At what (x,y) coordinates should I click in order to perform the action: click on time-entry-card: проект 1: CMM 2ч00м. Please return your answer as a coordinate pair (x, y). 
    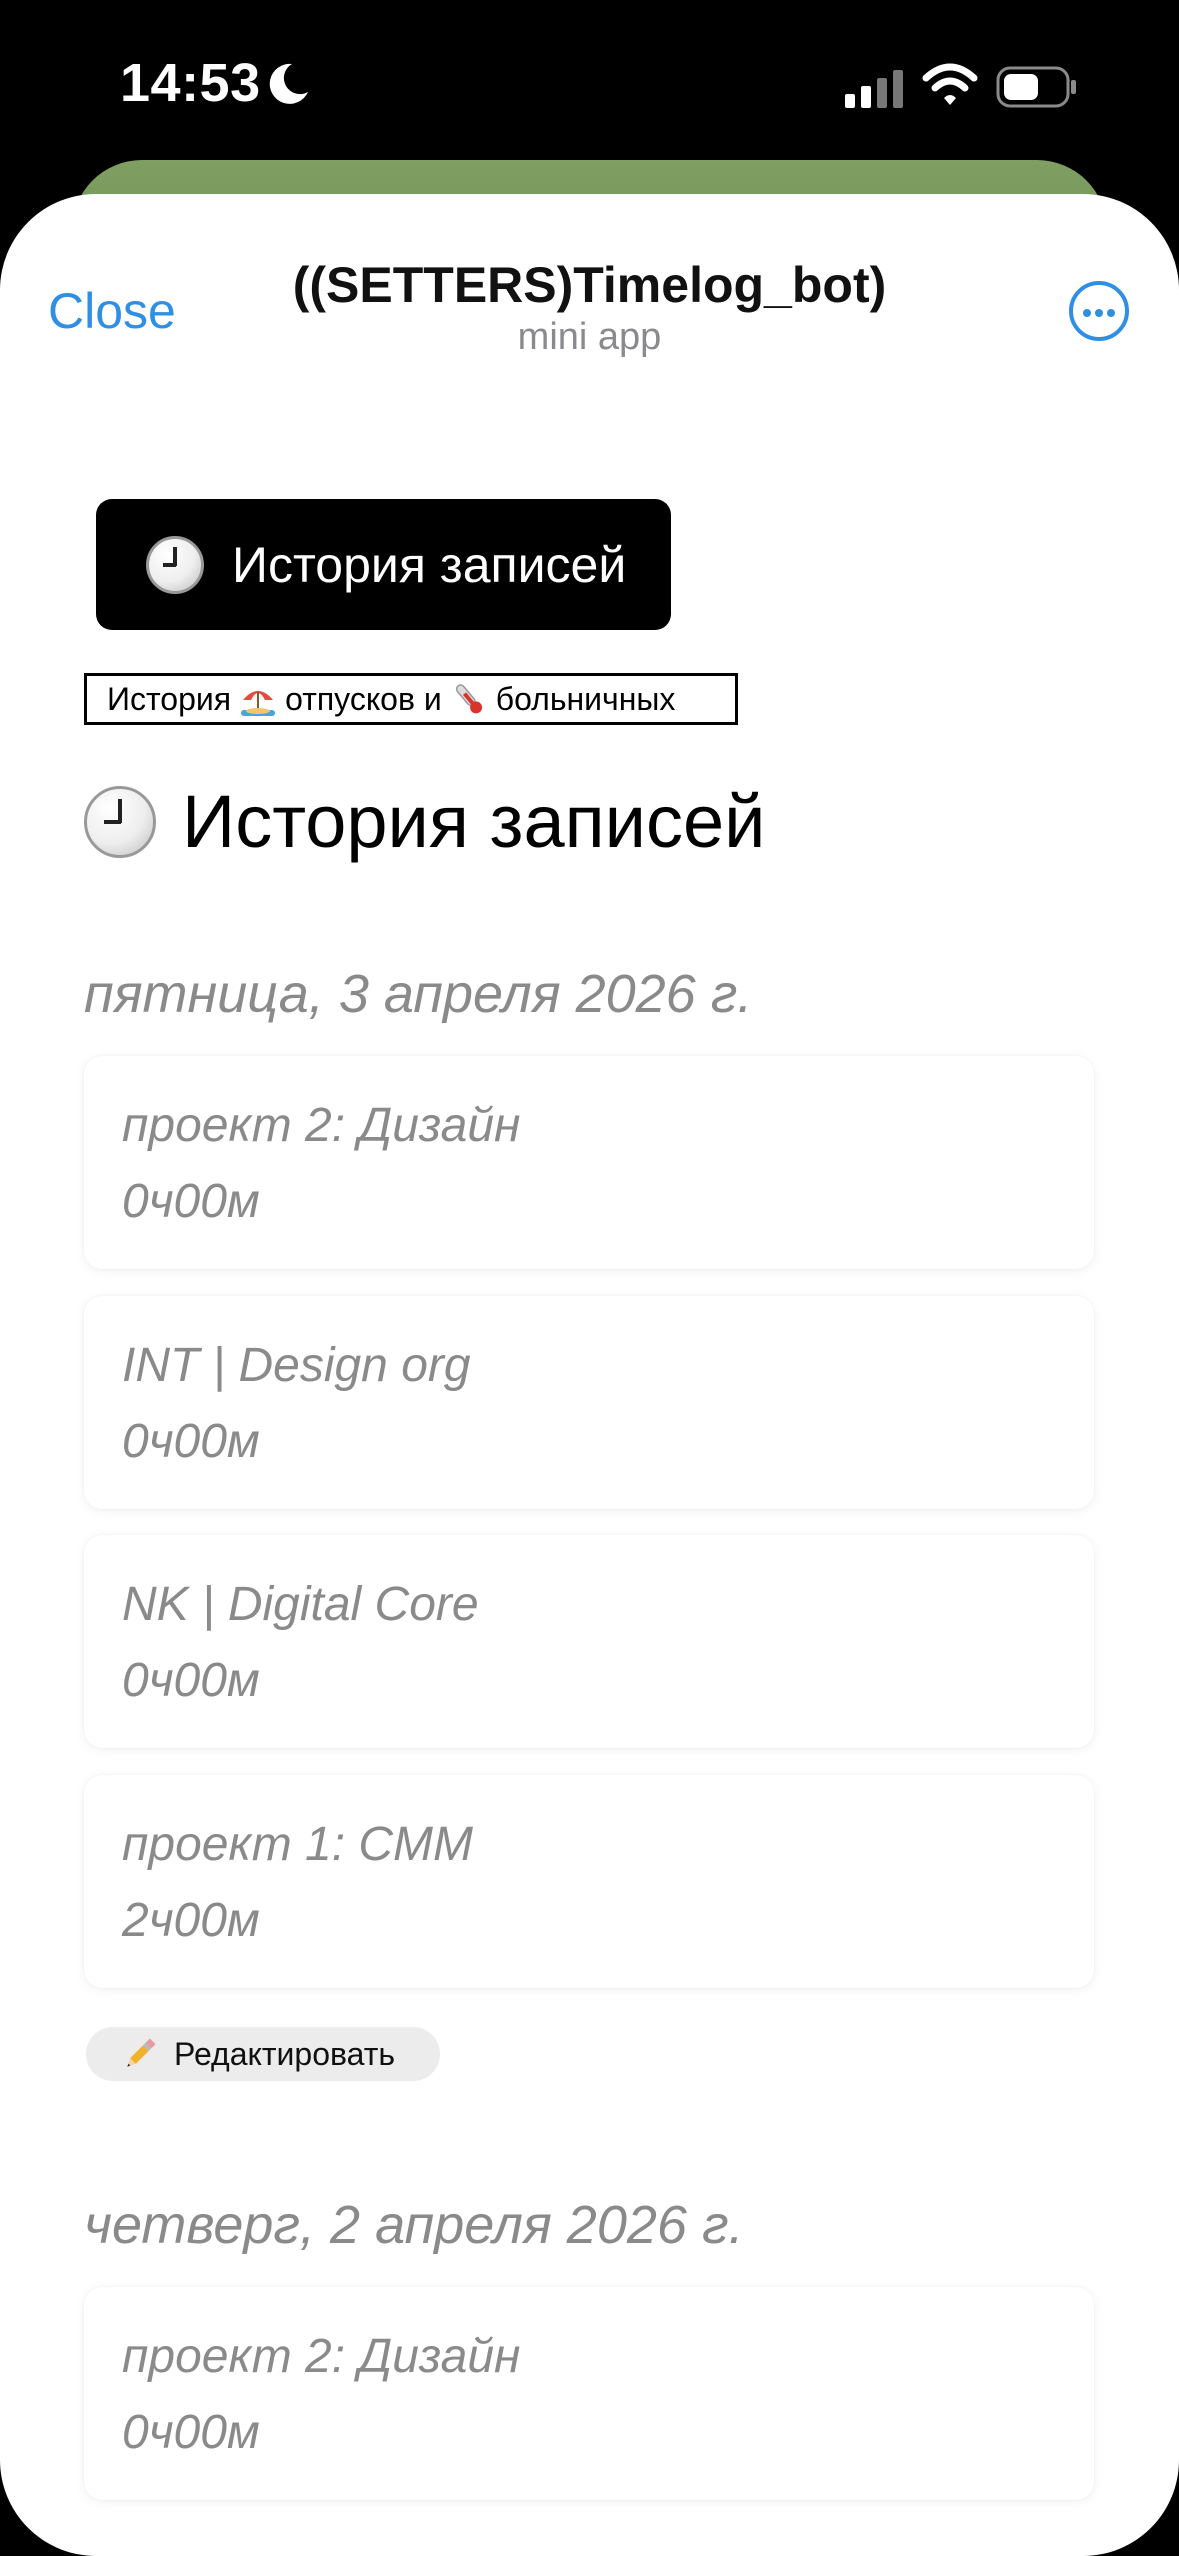
    Looking at the image, I should click on (589, 1881).